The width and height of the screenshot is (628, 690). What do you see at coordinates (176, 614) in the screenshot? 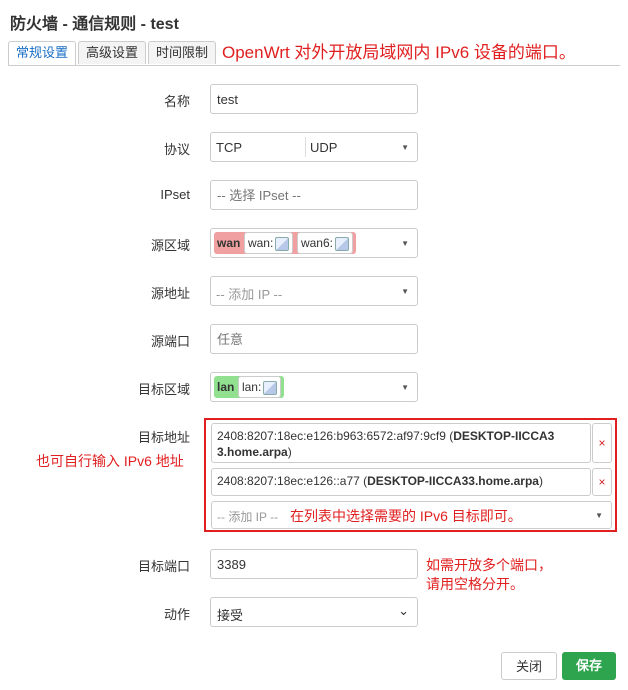
I see `action-label: 动作` at bounding box center [176, 614].